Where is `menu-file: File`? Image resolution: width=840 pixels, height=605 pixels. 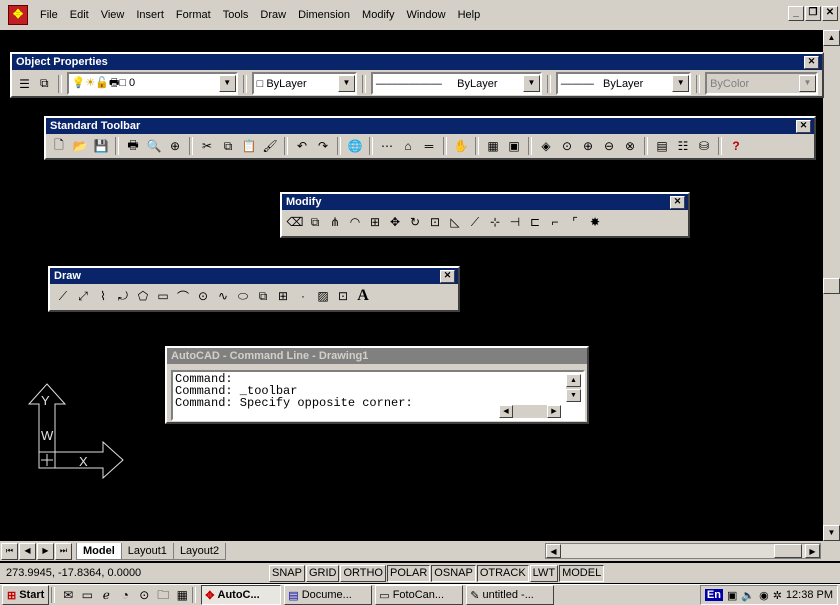
menu-file: File is located at coordinates (49, 15).